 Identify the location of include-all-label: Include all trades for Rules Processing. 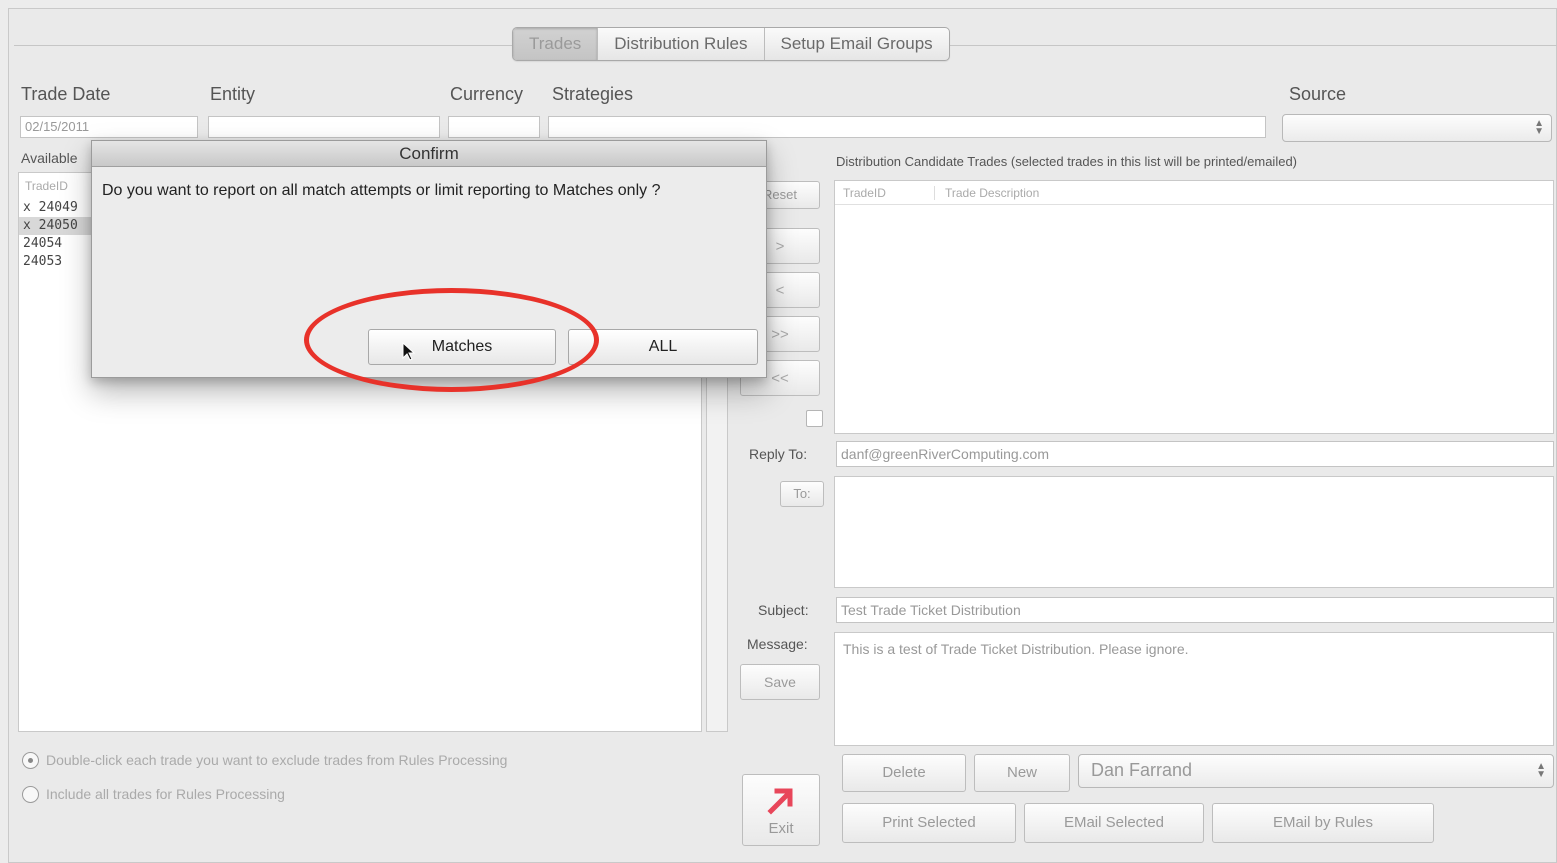
(165, 794).